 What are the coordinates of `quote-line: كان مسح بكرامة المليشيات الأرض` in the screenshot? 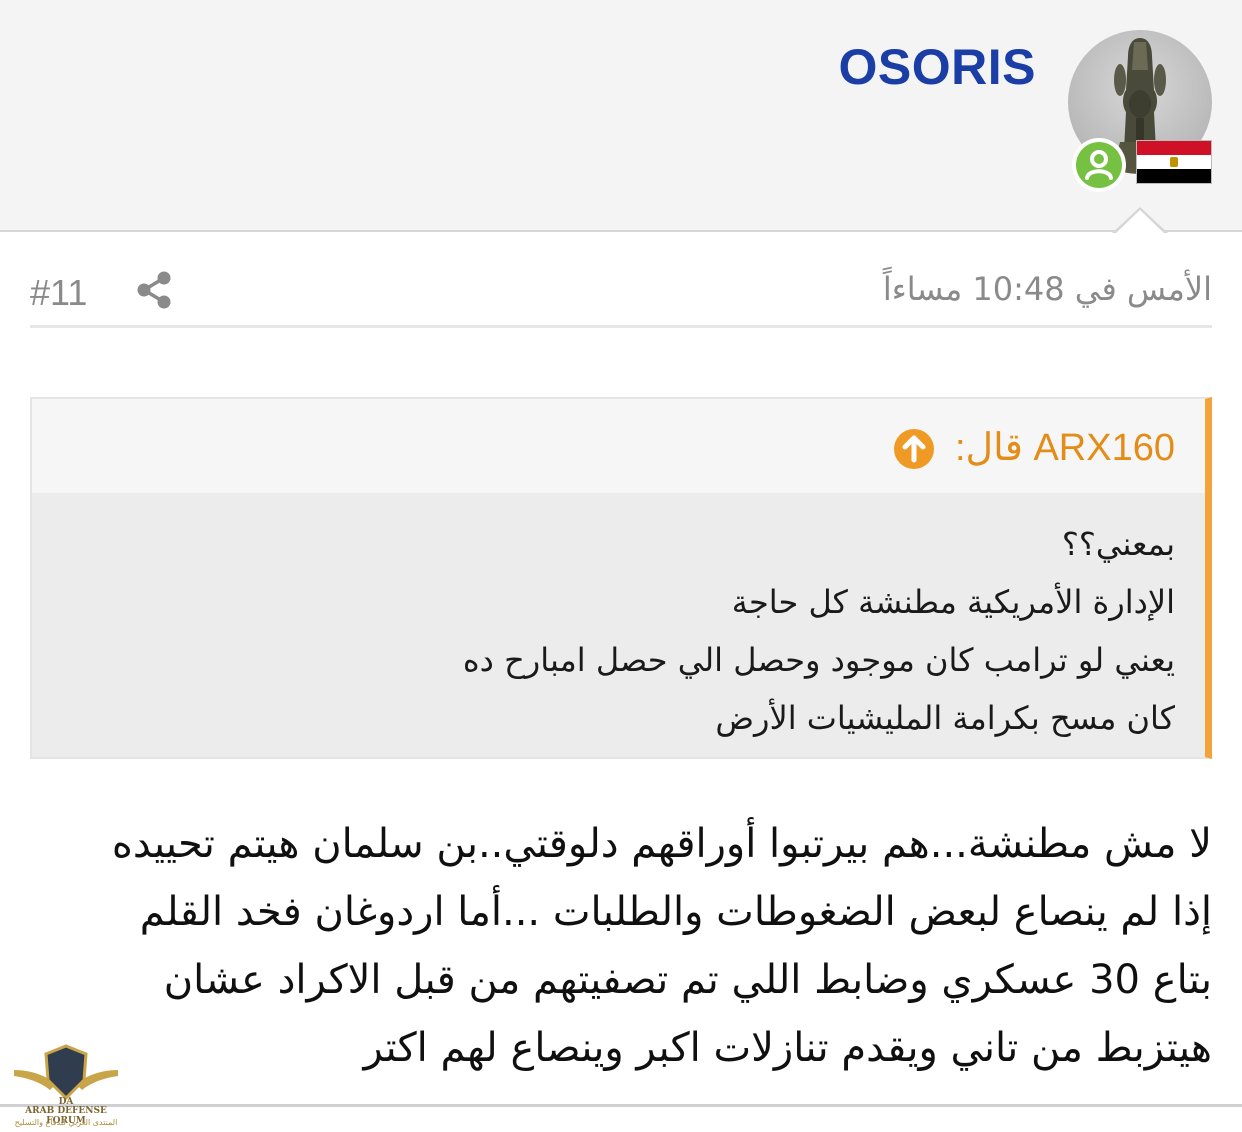 It's located at (945, 718).